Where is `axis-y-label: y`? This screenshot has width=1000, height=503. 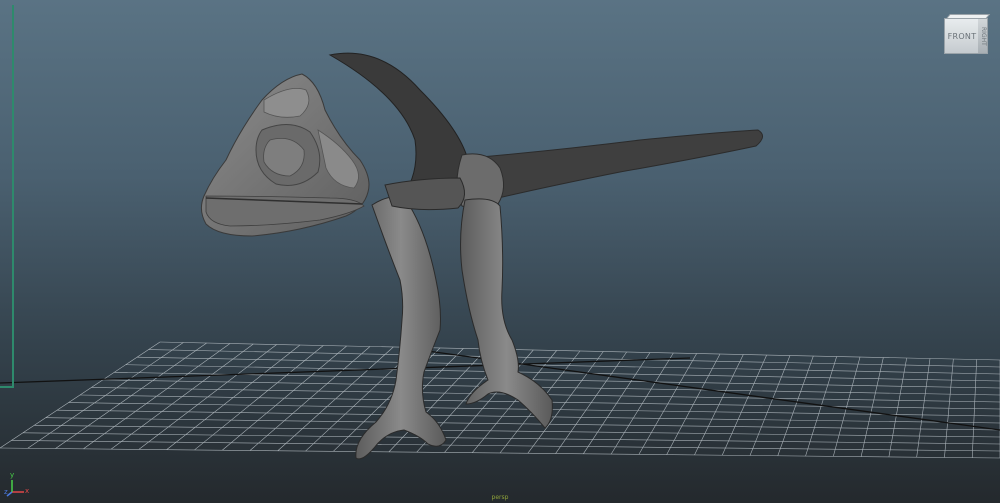
axis-y-label: y is located at coordinates (12, 475).